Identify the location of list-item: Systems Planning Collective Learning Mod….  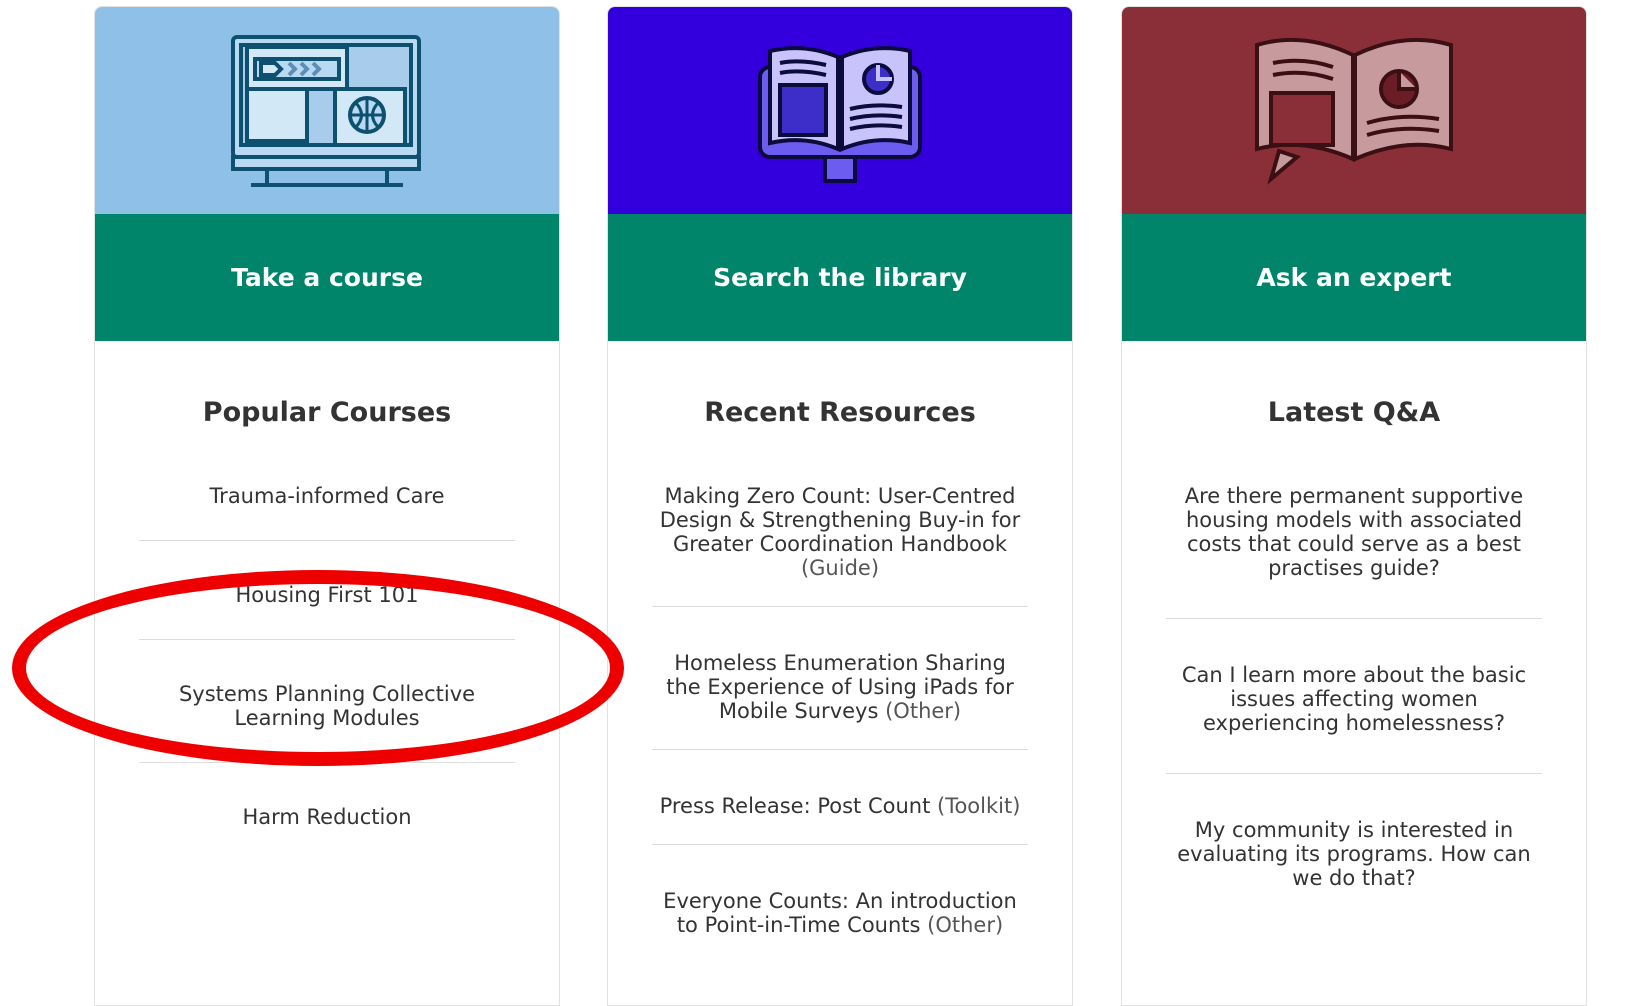
(327, 717).